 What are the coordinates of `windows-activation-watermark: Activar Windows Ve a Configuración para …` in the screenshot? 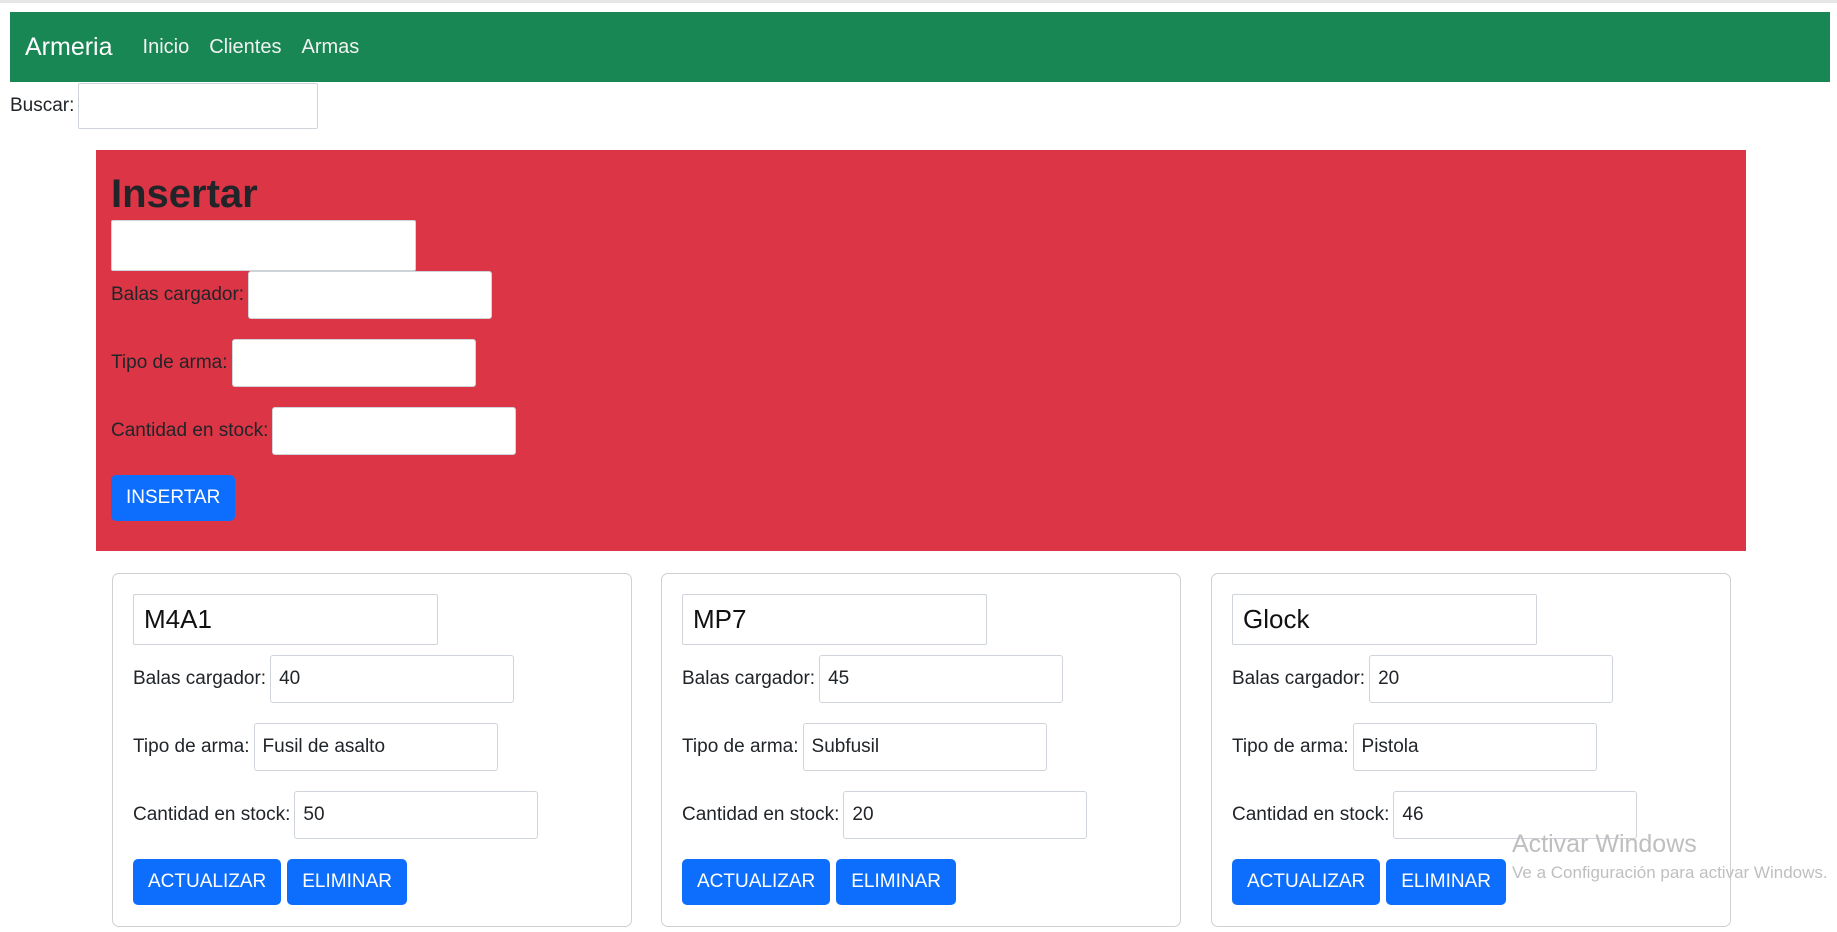 It's located at (1670, 856).